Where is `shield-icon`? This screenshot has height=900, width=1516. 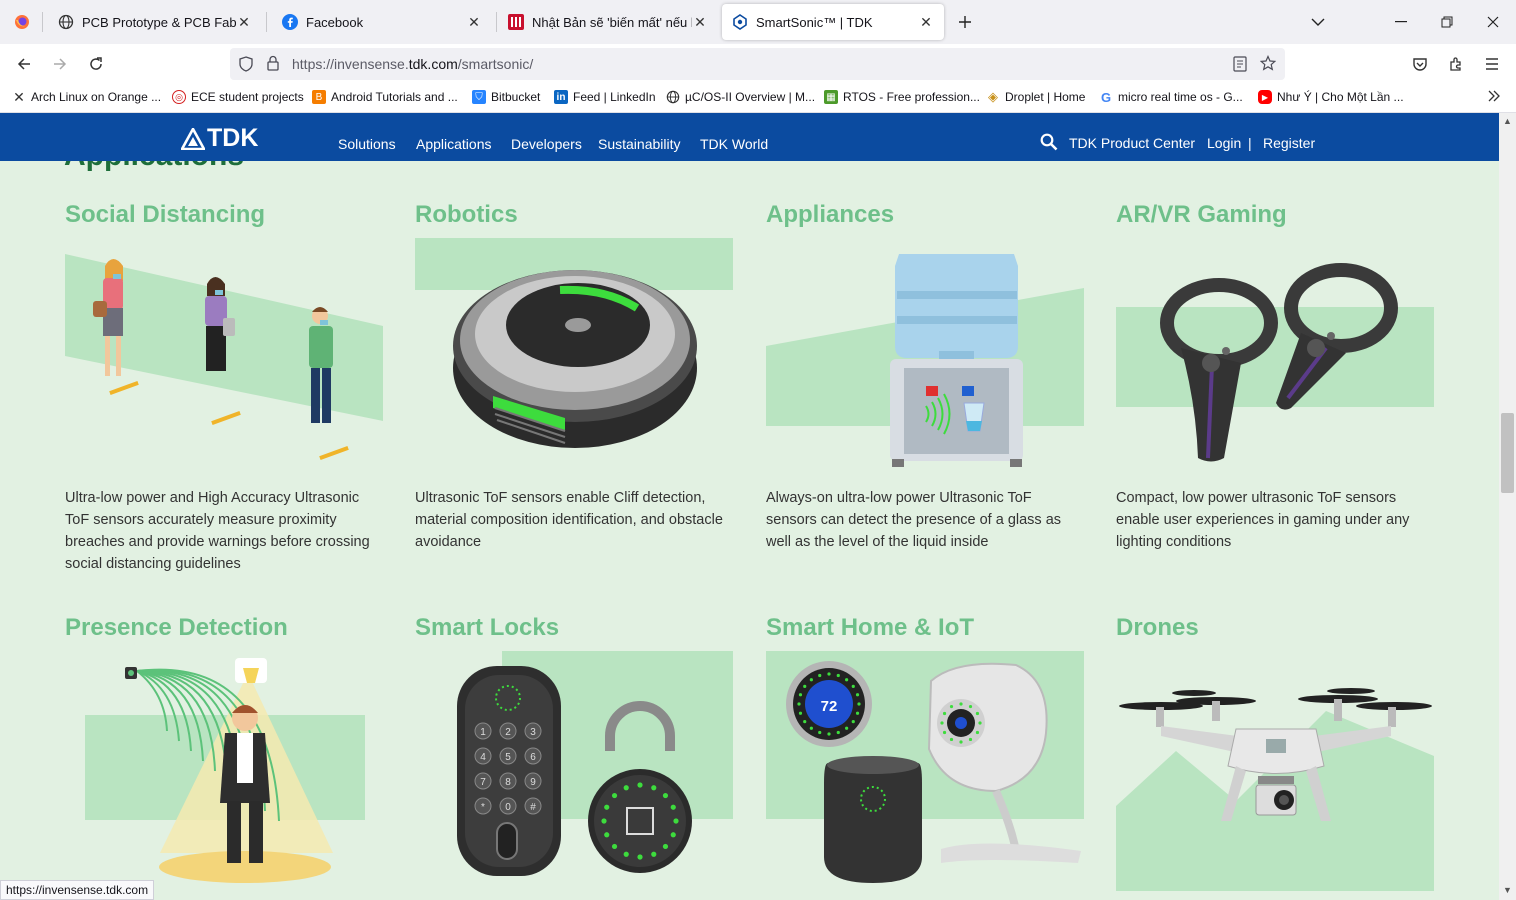
shield-icon is located at coordinates (246, 66).